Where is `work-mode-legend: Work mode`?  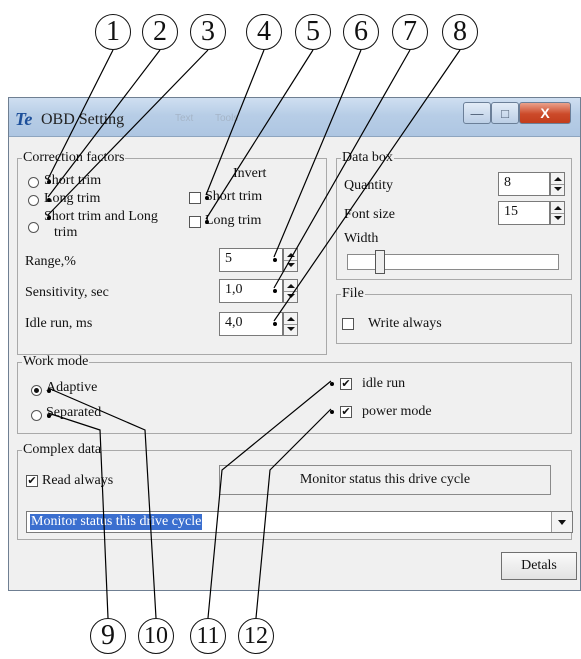
work-mode-legend: Work mode is located at coordinates (56, 361).